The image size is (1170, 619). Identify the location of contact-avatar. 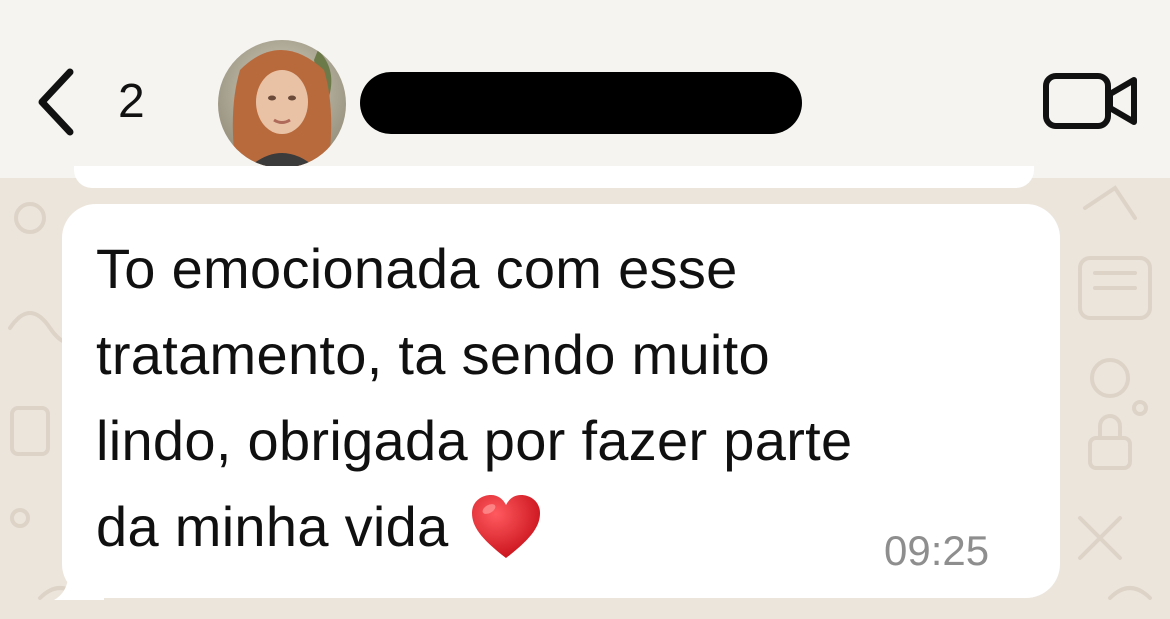
(282, 104).